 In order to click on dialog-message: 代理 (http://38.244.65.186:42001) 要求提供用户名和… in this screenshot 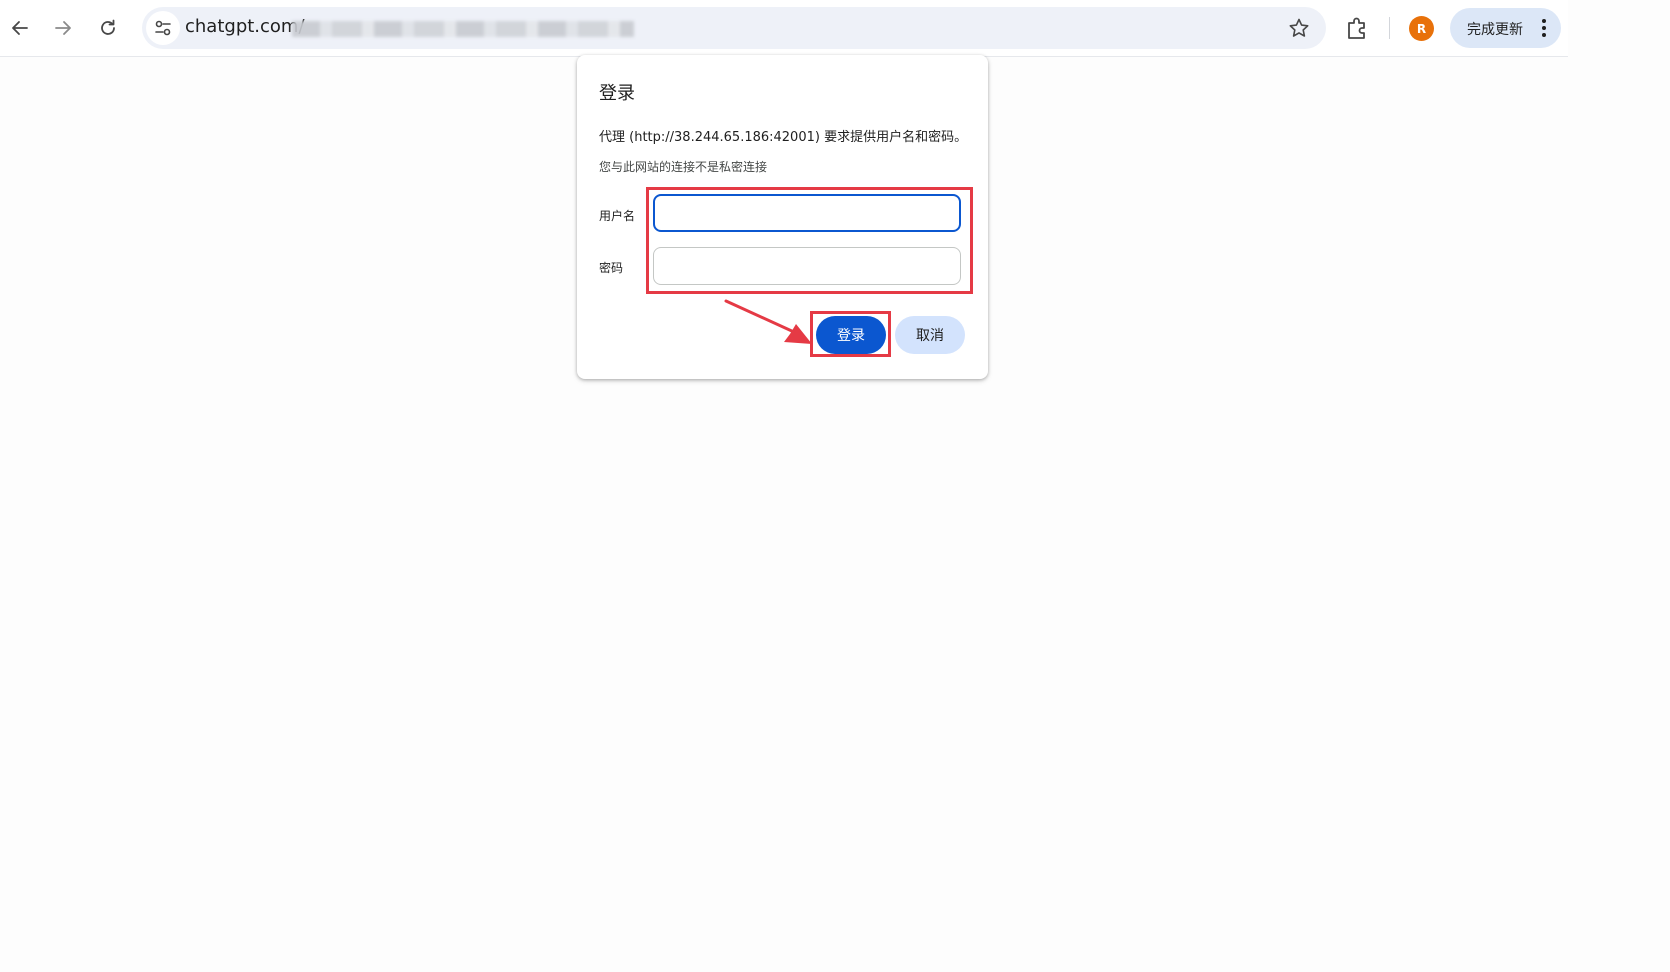, I will do `click(783, 137)`.